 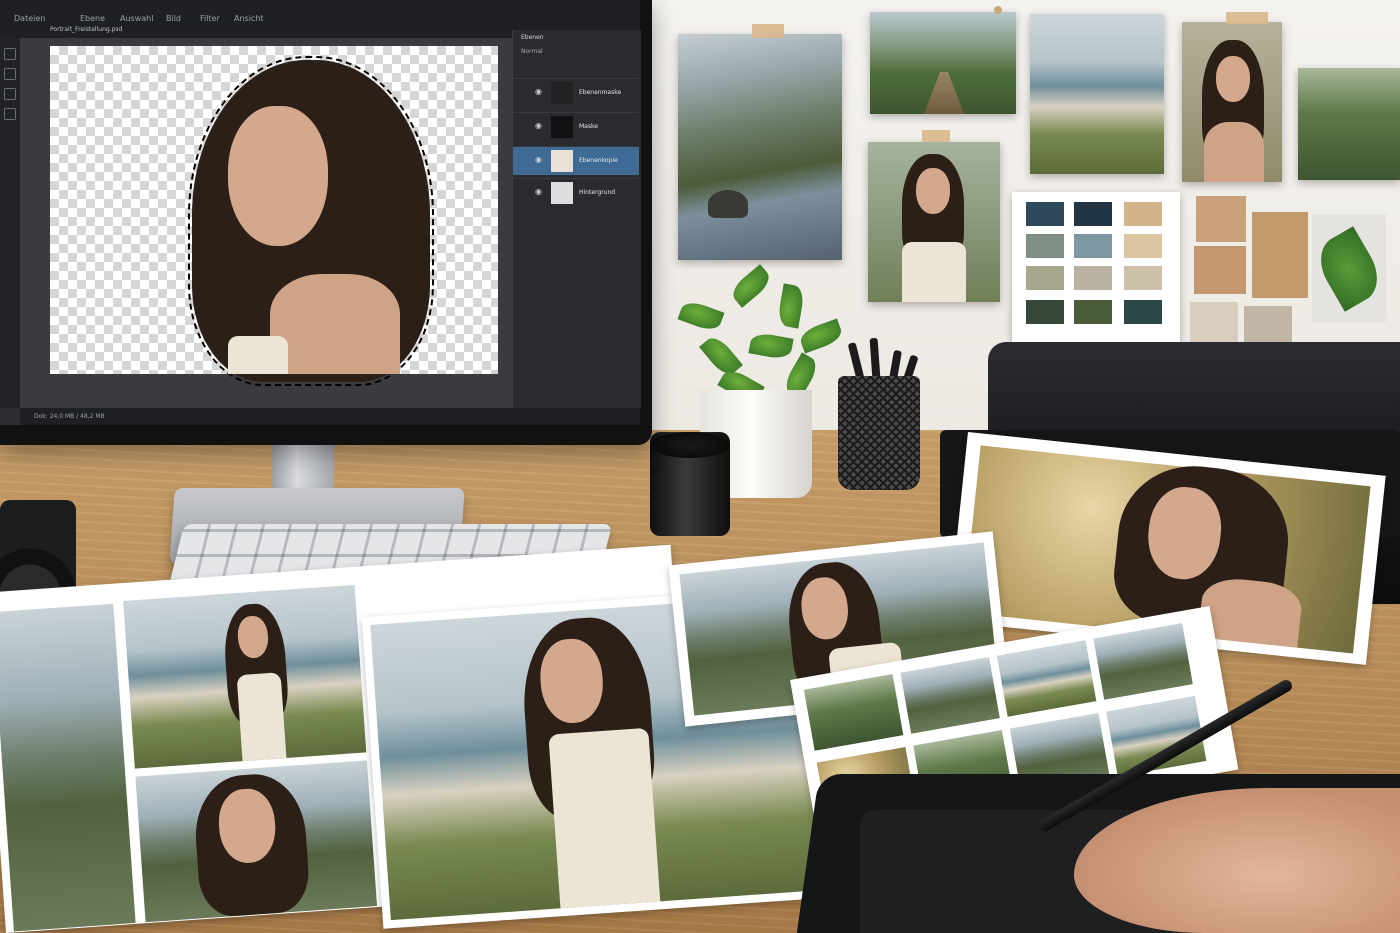 I want to click on leaf-icon, so click(x=1349, y=269).